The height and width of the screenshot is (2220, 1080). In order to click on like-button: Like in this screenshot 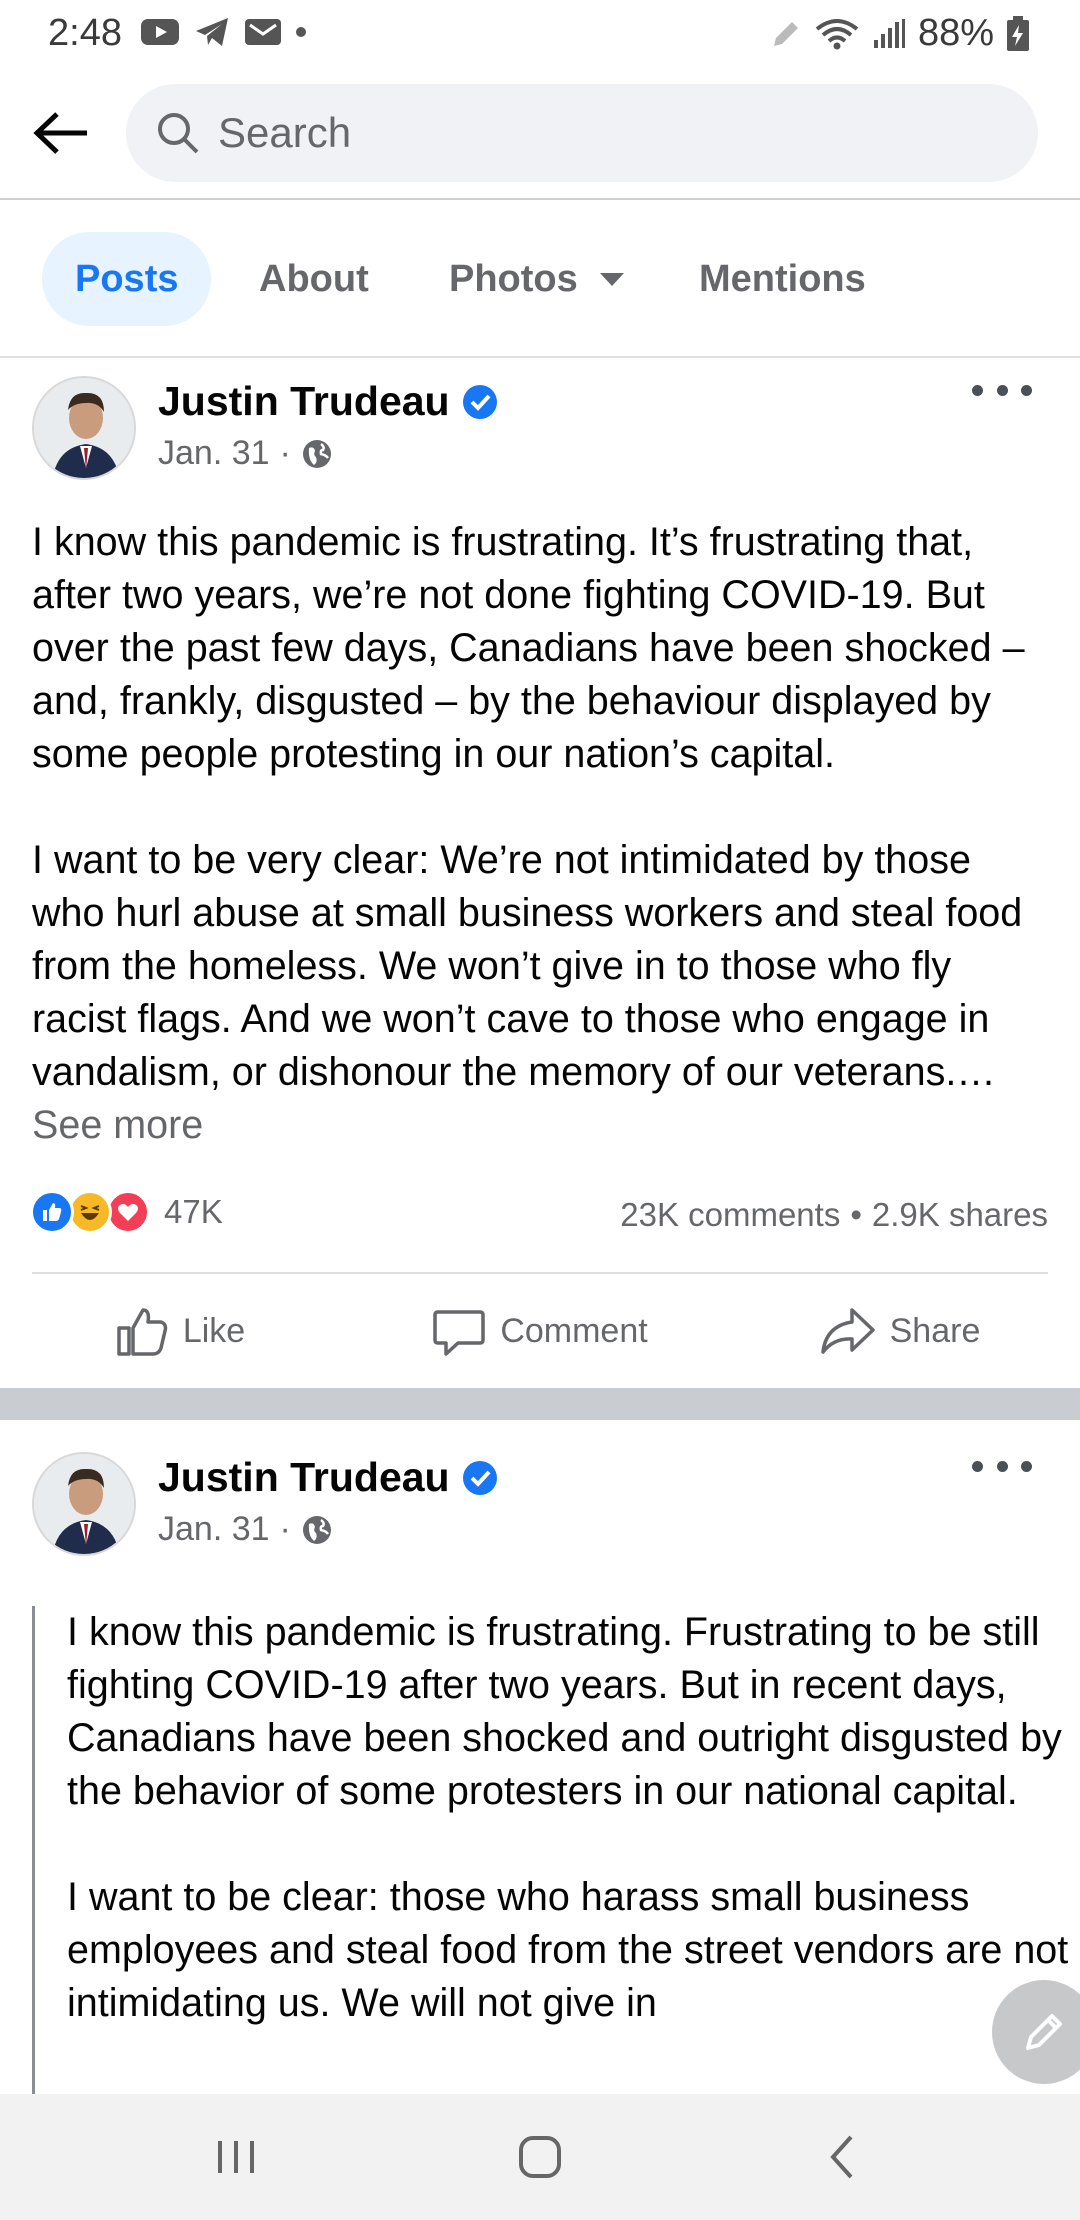, I will do `click(180, 1331)`.